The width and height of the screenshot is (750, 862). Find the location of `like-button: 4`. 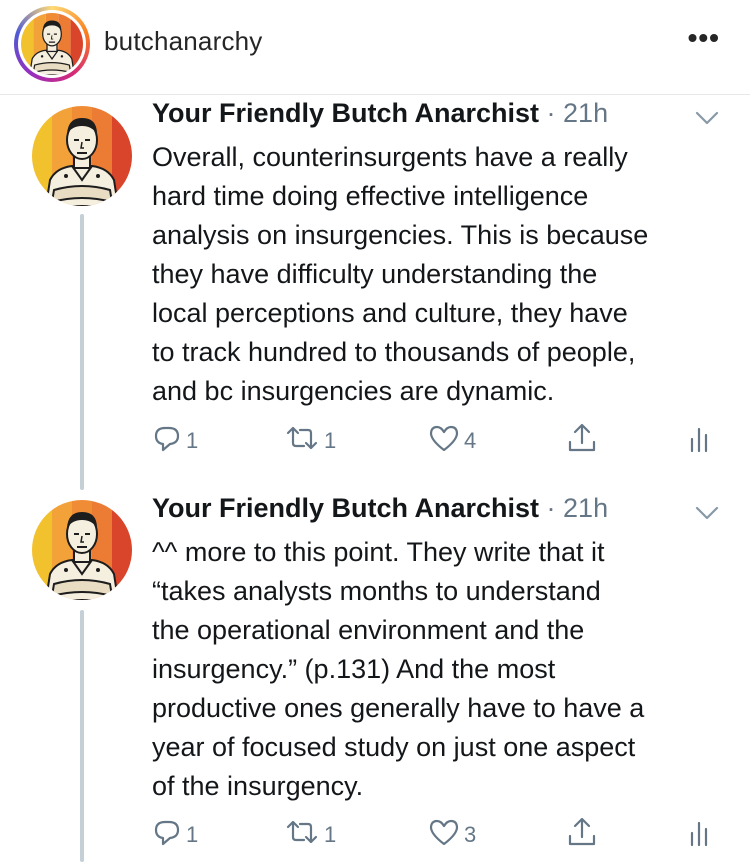

like-button: 4 is located at coordinates (452, 438).